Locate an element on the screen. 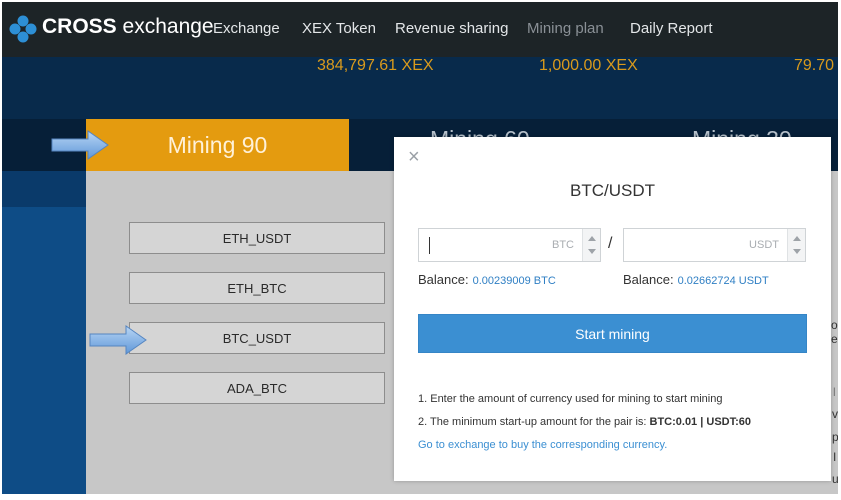 This screenshot has height=500, width=841. text-cursor is located at coordinates (429, 245).